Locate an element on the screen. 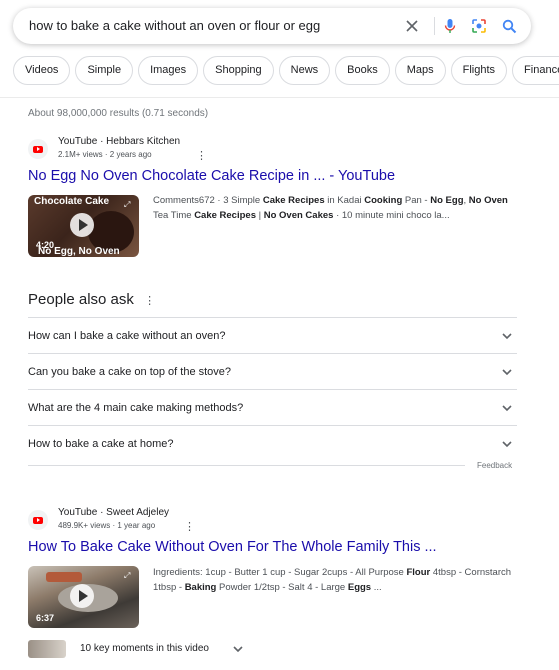 The width and height of the screenshot is (559, 670). paa-question-text: How to bake a cake at home? is located at coordinates (101, 444).